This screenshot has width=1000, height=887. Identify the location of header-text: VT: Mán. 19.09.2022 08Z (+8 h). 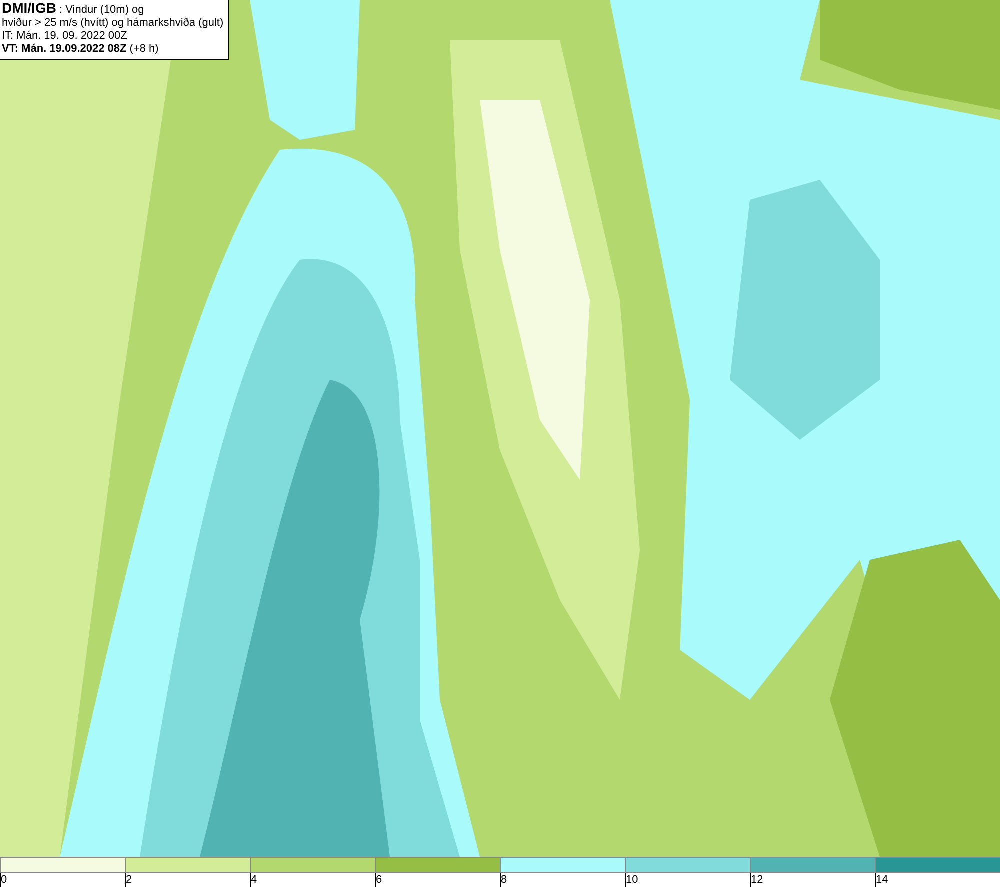
(81, 49).